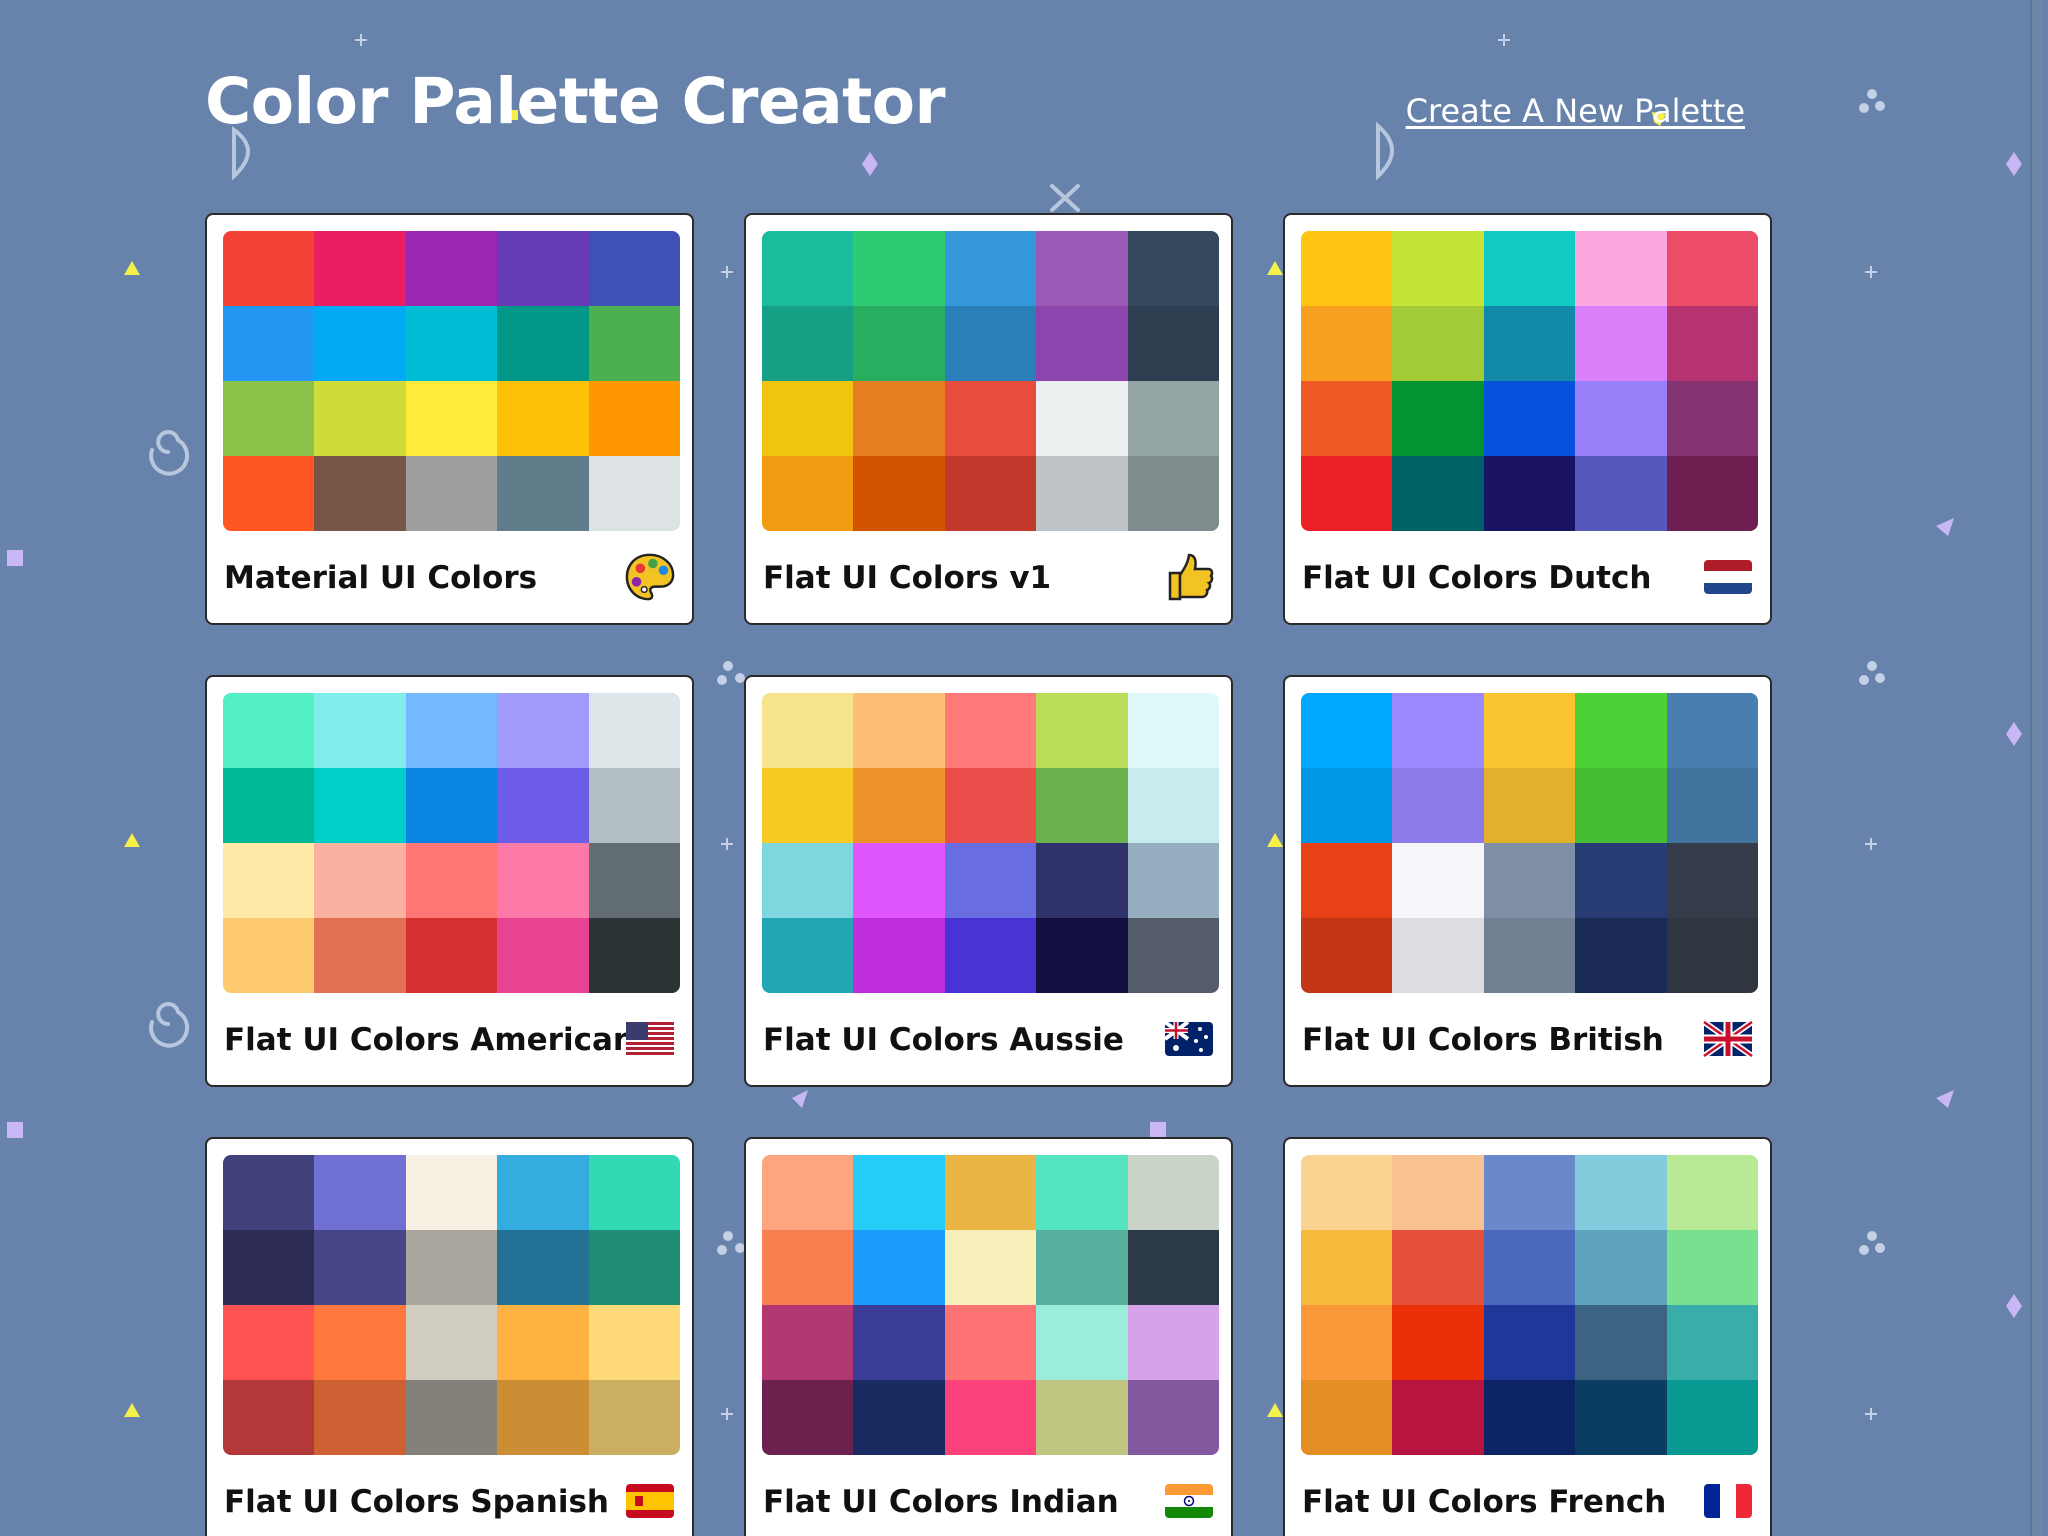  Describe the element at coordinates (1728, 577) in the screenshot. I see `flag-netherlands-icon` at that location.